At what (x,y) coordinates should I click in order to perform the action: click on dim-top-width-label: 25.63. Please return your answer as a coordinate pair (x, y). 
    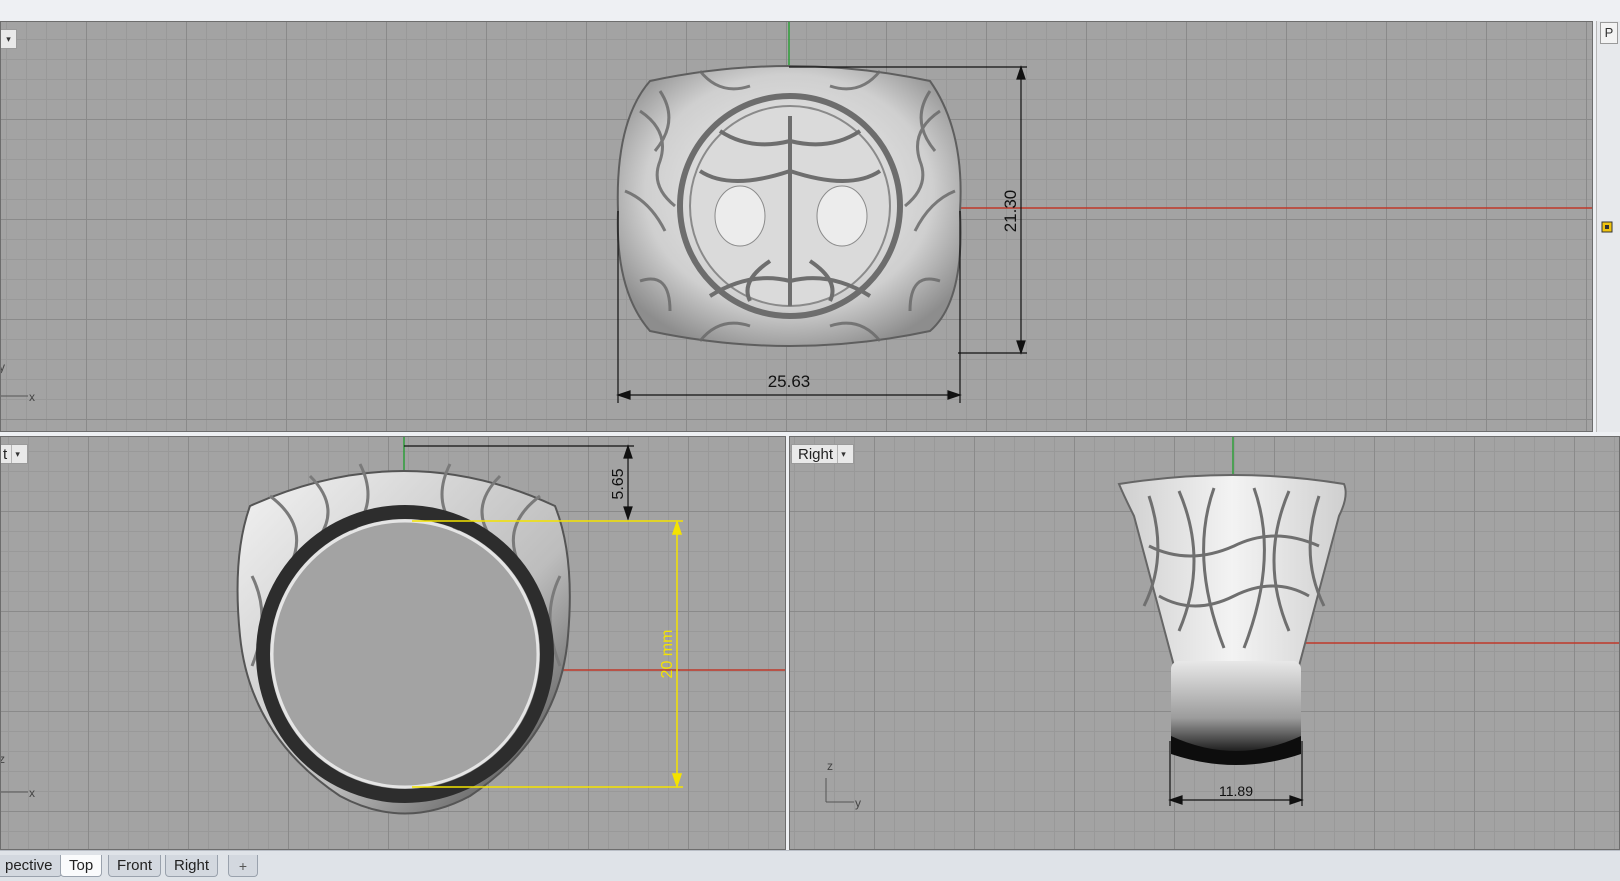
    Looking at the image, I should click on (789, 381).